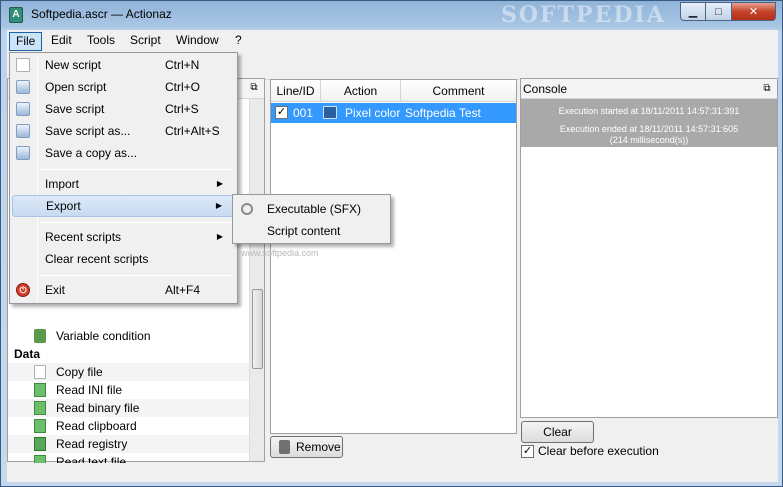 This screenshot has width=783, height=487. Describe the element at coordinates (238, 41) in the screenshot. I see `menu-help: ?` at that location.